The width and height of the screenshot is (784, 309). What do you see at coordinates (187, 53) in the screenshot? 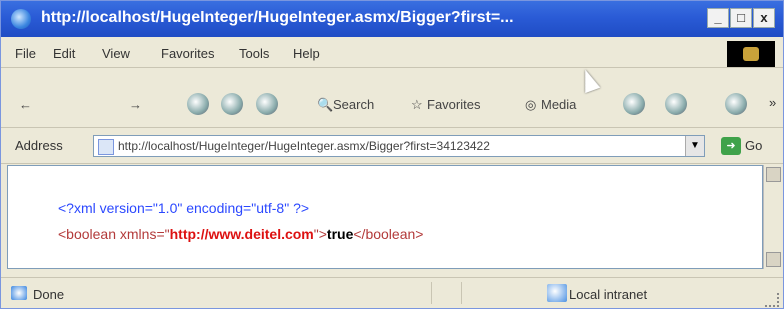
I see `menu-favorites: Favorites` at bounding box center [187, 53].